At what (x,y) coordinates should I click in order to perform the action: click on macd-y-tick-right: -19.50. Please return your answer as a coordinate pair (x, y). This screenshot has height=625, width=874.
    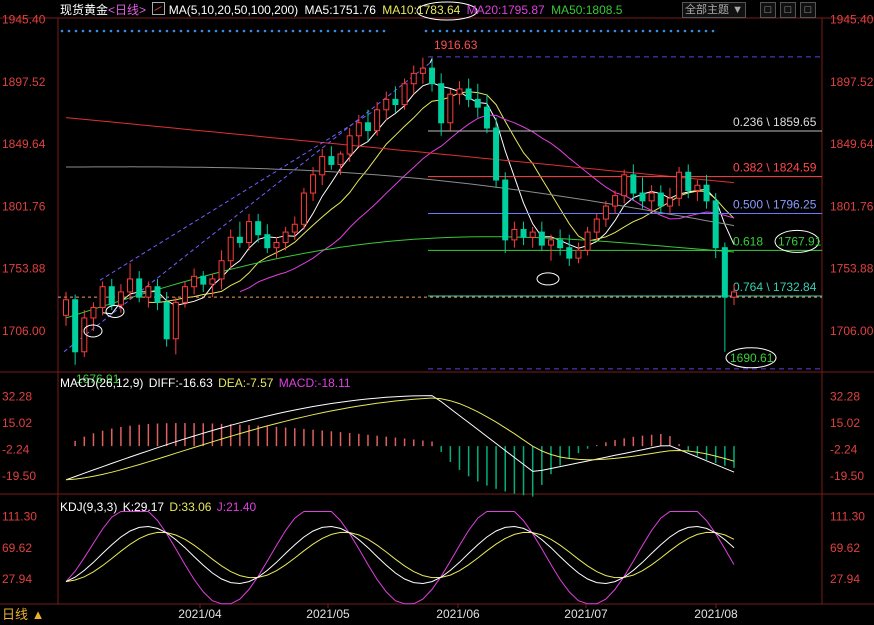
    Looking at the image, I should click on (847, 476).